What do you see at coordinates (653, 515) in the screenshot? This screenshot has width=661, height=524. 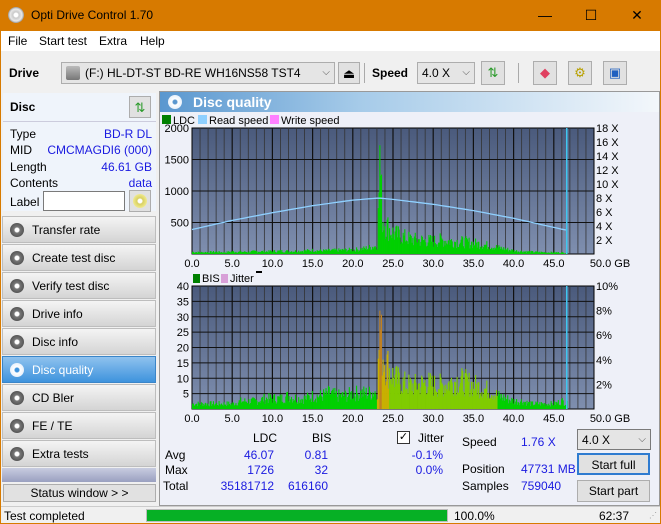 I see `resize-grip-icon: ⋰` at bounding box center [653, 515].